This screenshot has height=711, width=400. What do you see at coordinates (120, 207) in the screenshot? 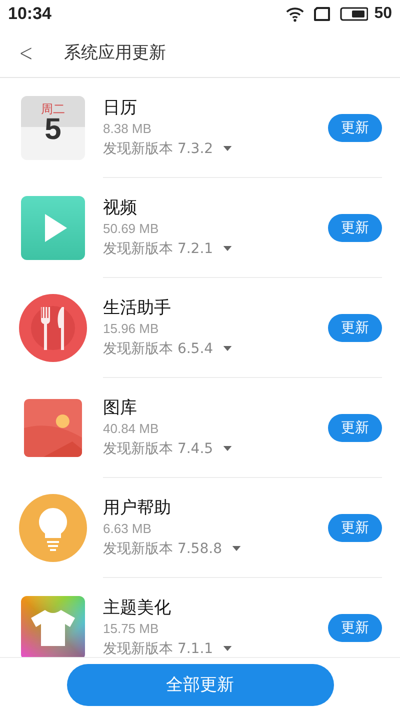
I see `app-name: 视频` at bounding box center [120, 207].